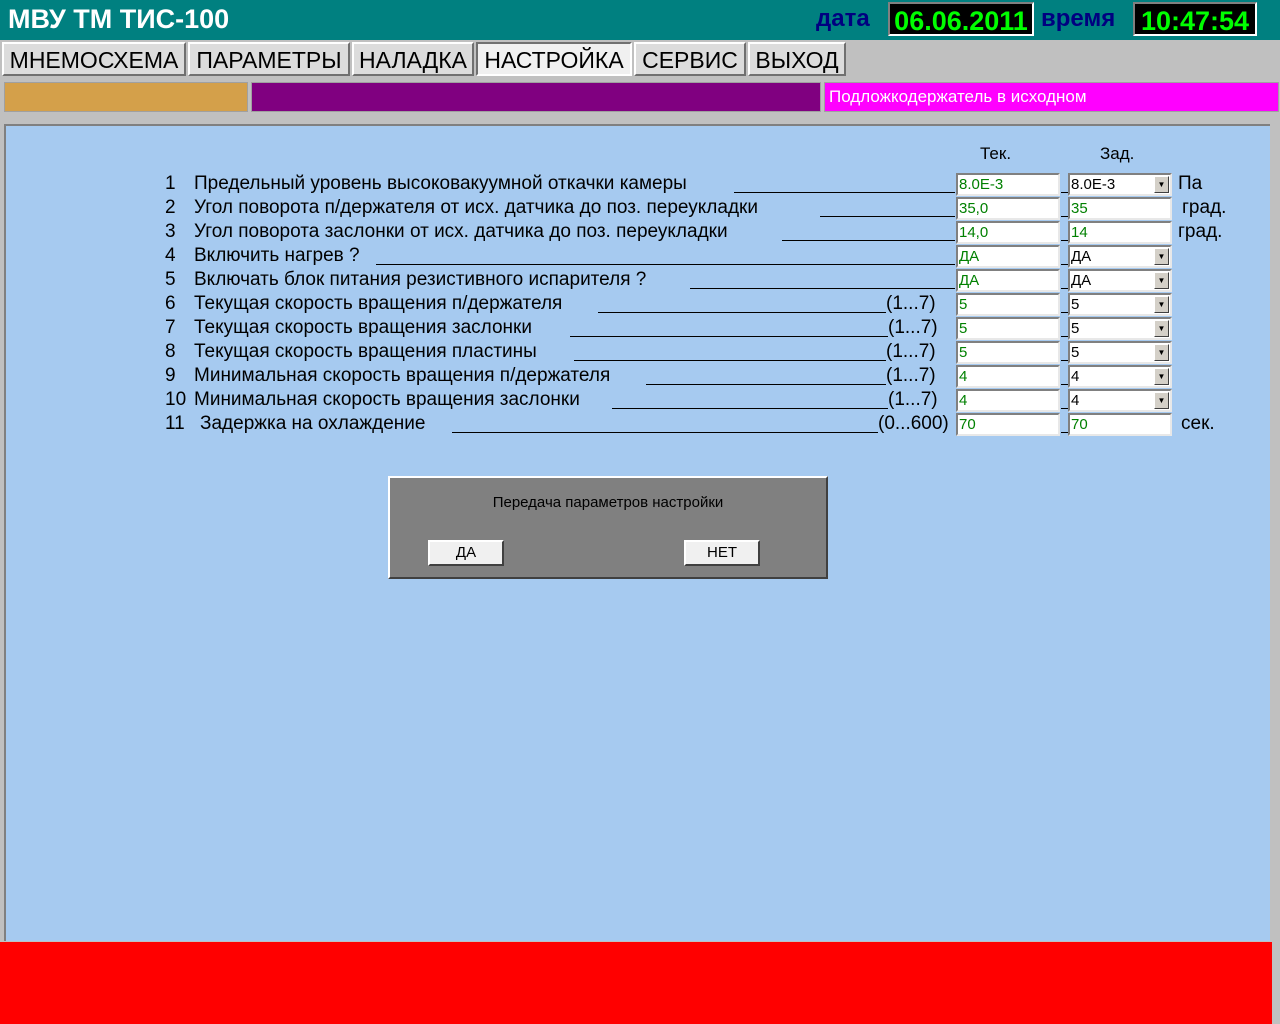  I want to click on time-display: 10:47:54, so click(1195, 19).